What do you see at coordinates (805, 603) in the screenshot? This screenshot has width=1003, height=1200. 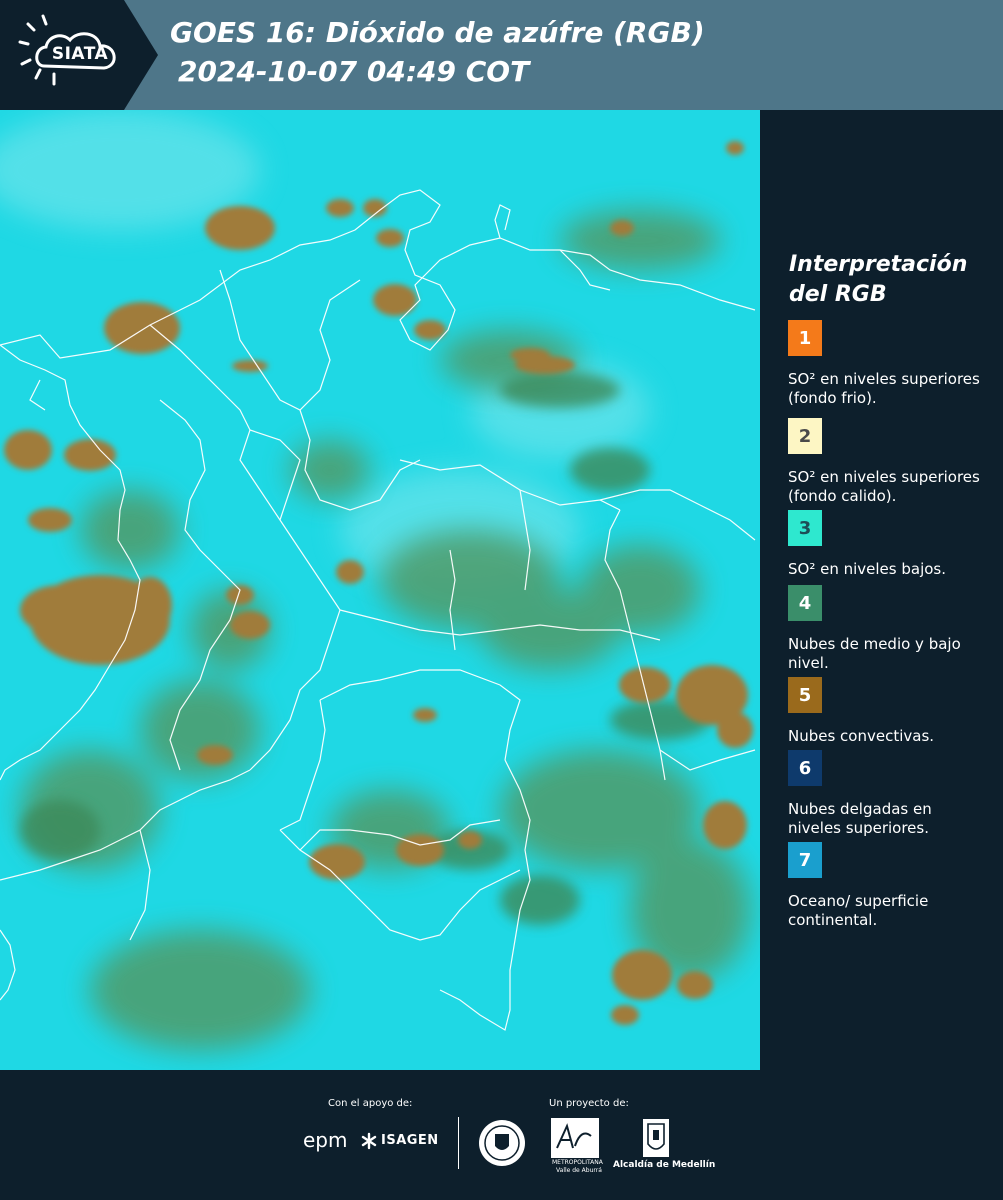 I see `legend-swatch: 4` at bounding box center [805, 603].